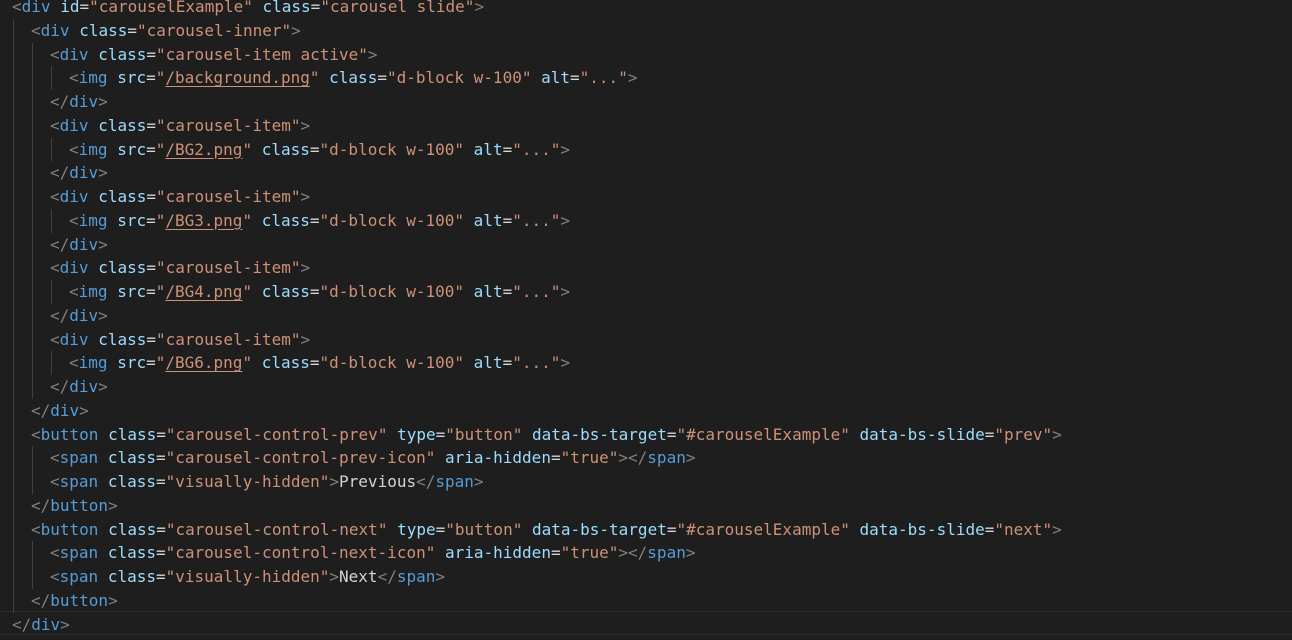  I want to click on attribute-value: "button", so click(484, 434).